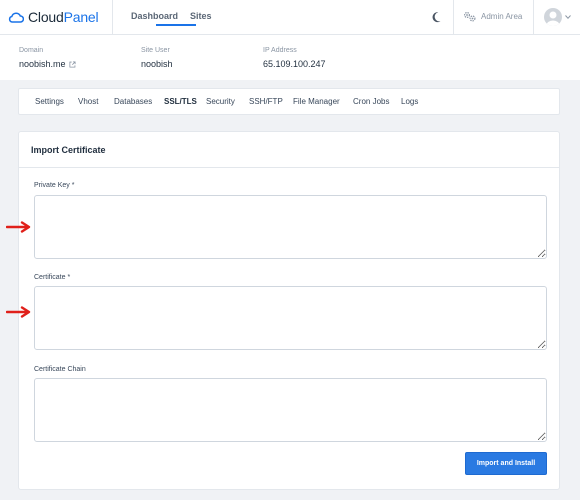  Describe the element at coordinates (438, 17) in the screenshot. I see `moon-icon` at that location.